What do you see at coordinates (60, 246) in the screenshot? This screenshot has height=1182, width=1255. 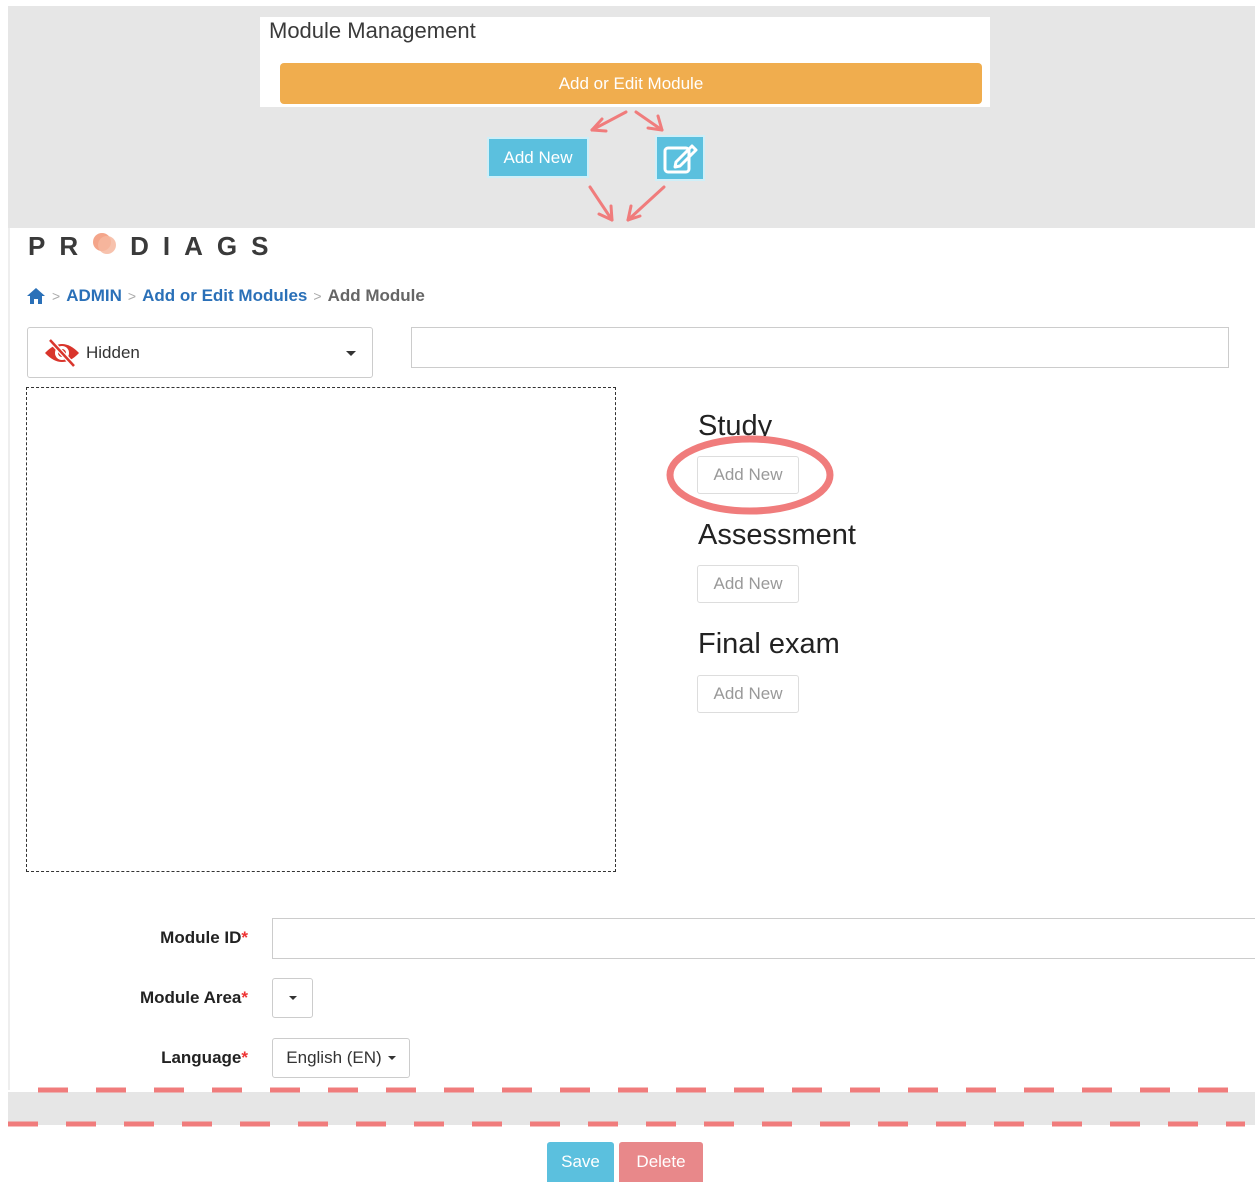 I see `logo-text-left: PR` at bounding box center [60, 246].